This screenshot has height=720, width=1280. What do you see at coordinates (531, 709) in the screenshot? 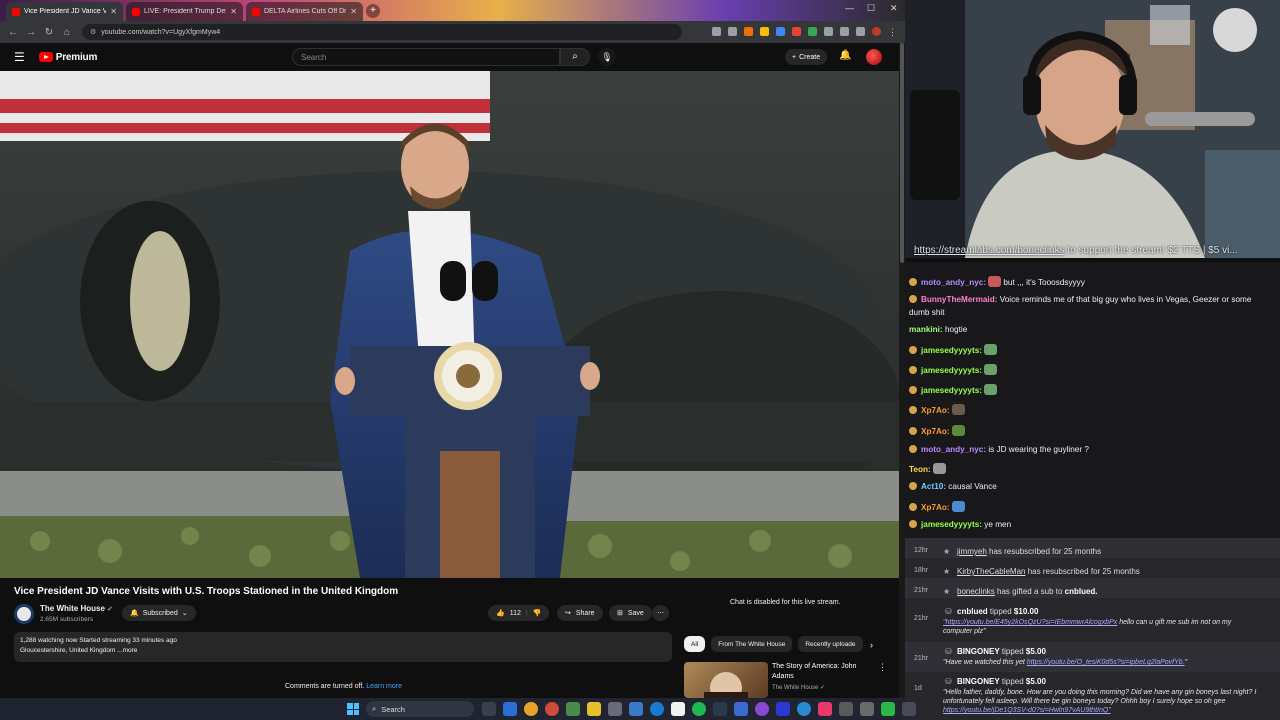
I see `chrome-icon` at bounding box center [531, 709].